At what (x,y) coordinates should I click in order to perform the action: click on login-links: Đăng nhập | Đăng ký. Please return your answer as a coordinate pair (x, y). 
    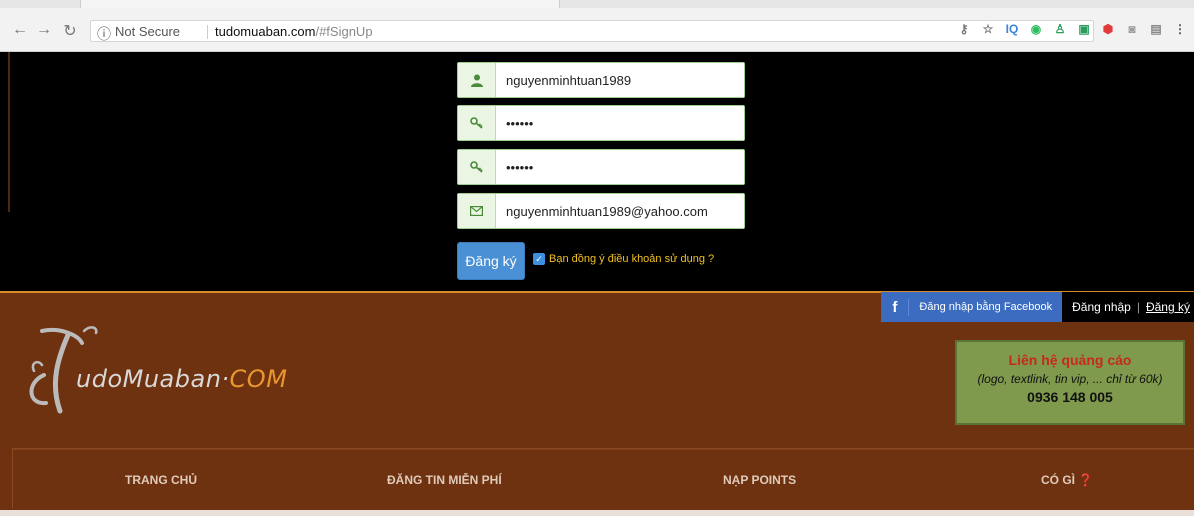
    Looking at the image, I should click on (1128, 307).